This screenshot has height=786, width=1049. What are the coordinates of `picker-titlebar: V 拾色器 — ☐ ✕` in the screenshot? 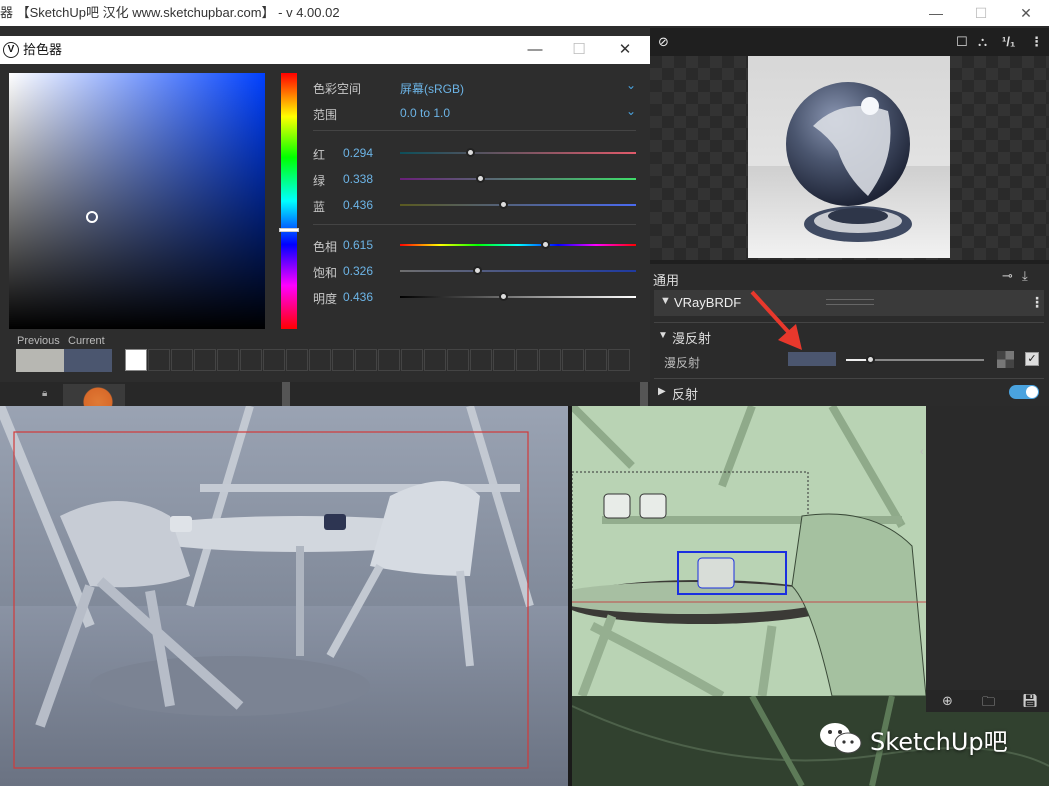 It's located at (325, 50).